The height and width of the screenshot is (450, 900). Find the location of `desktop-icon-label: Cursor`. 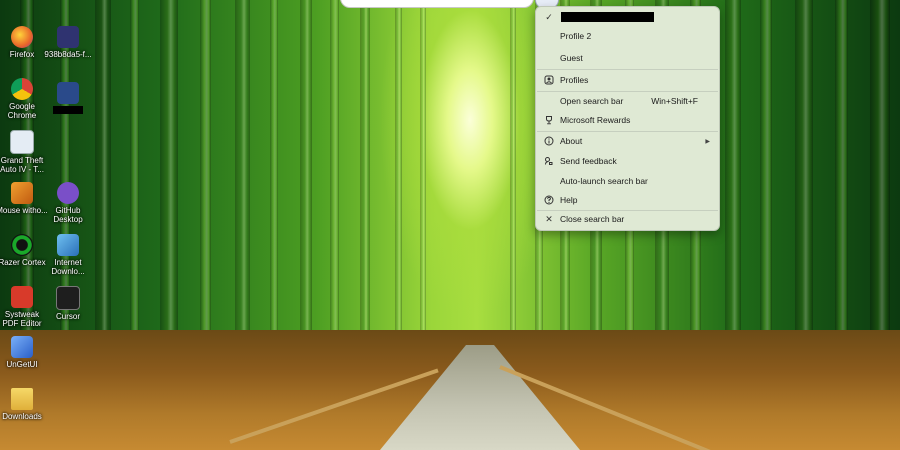

desktop-icon-label: Cursor is located at coordinates (67, 316).